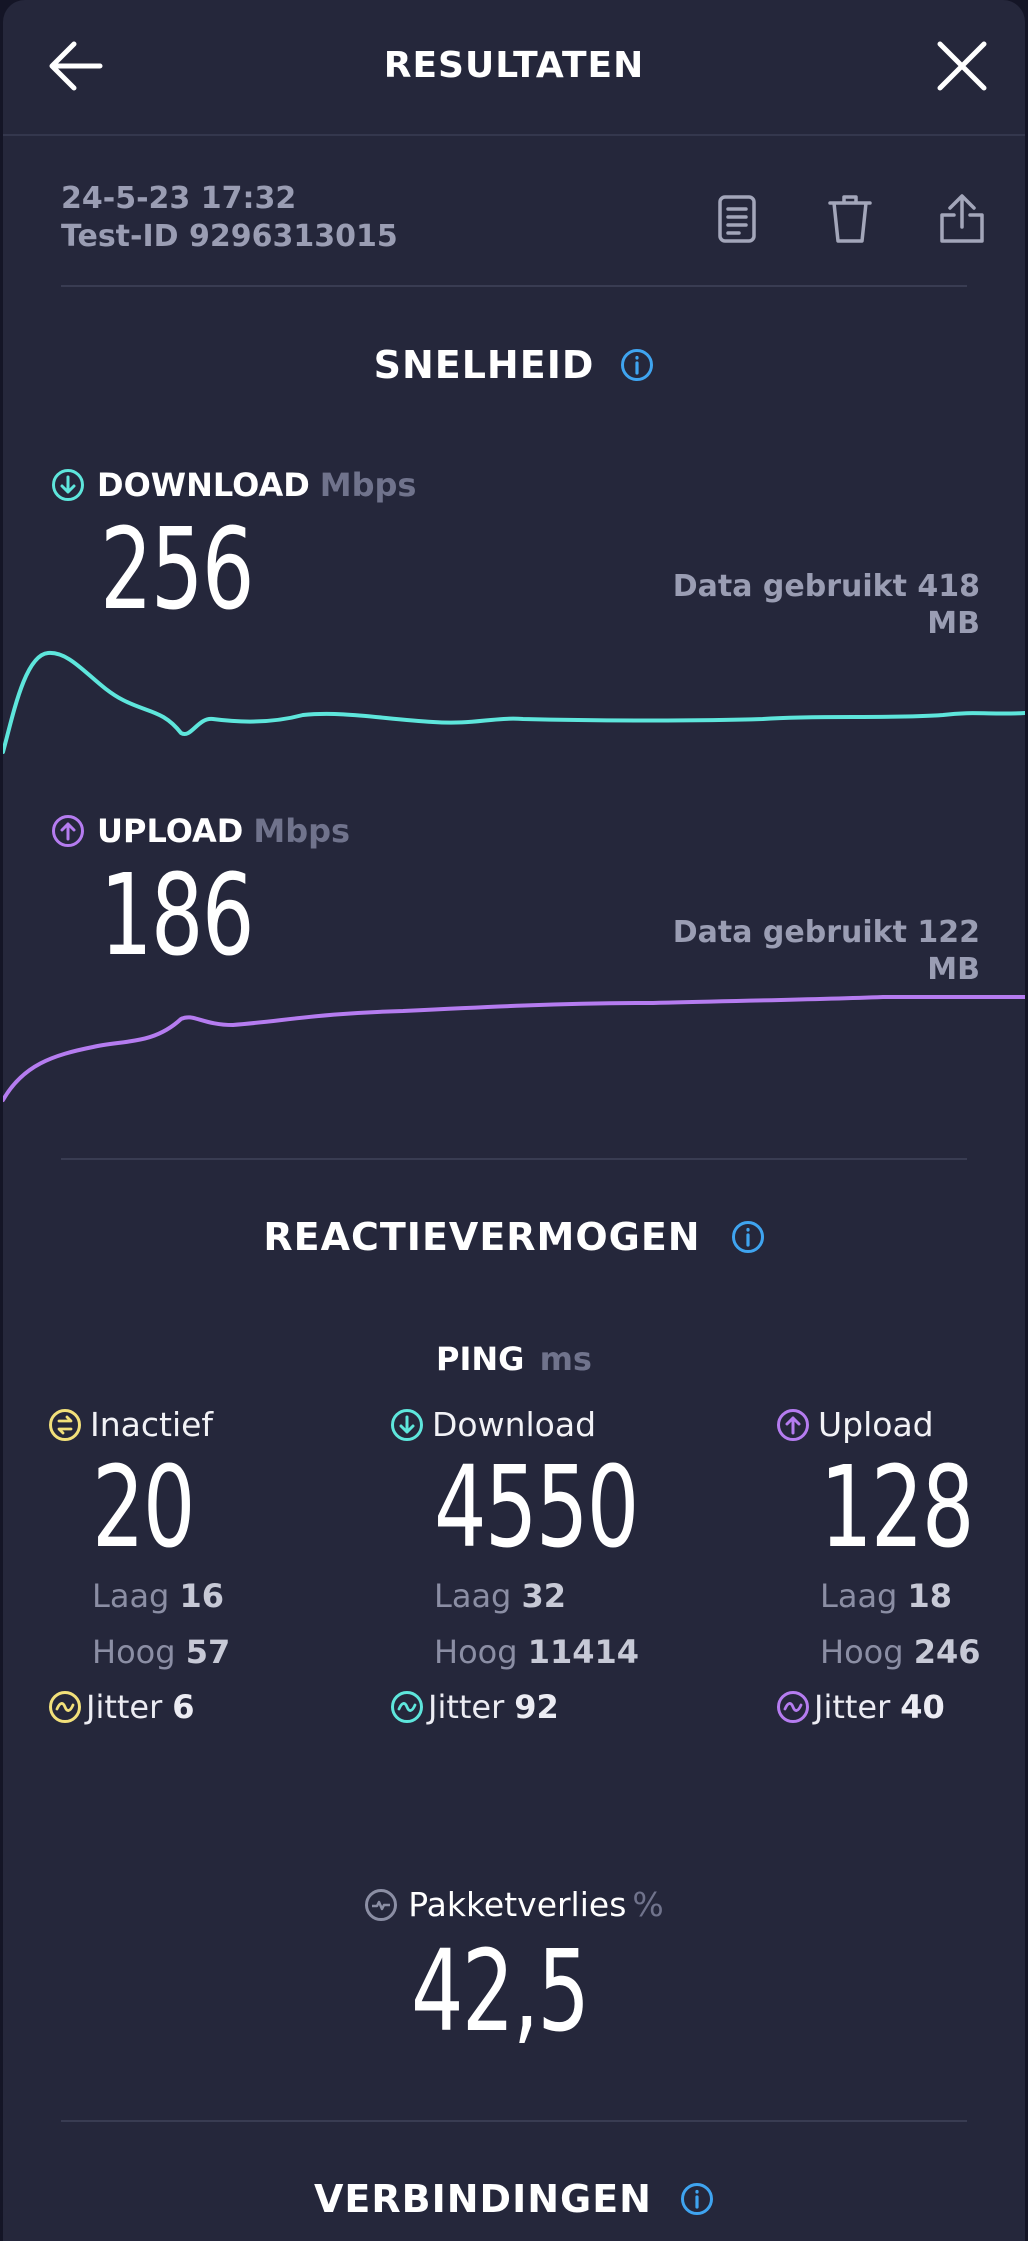  Describe the element at coordinates (953, 969) in the screenshot. I see `upload-data-unit: MB` at that location.